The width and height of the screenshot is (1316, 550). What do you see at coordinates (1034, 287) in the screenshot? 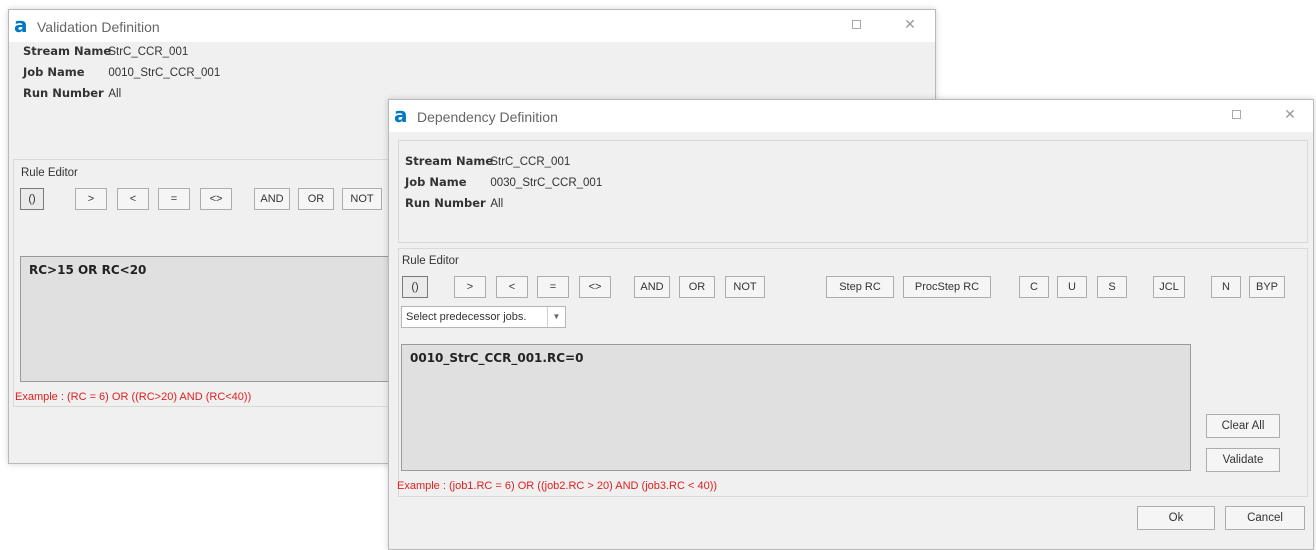
I see `c-button: C` at bounding box center [1034, 287].